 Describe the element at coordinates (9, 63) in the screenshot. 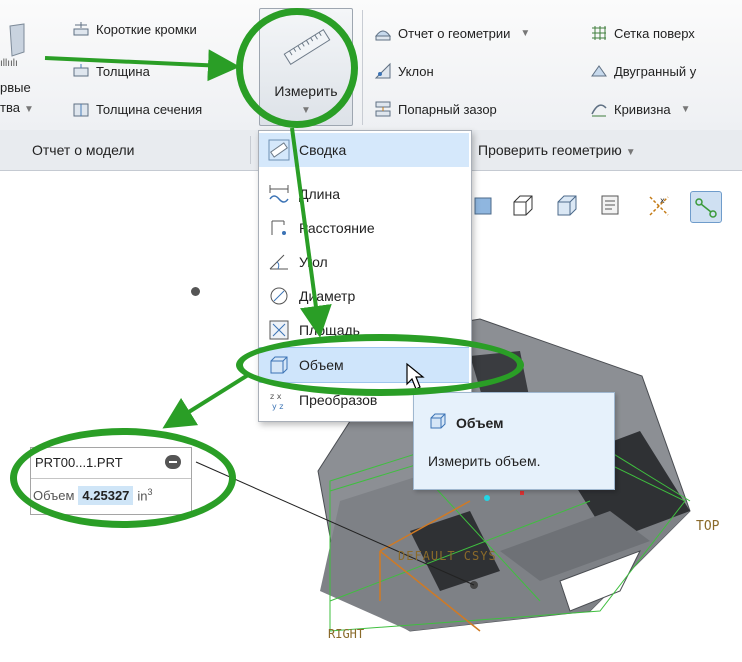

I see `partial-label-top: ıllıılı` at that location.